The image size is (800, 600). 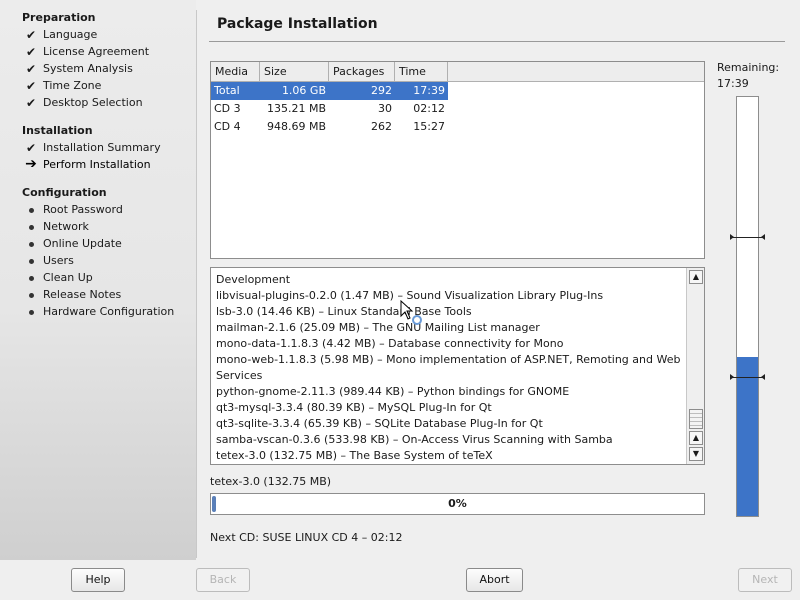 I want to click on sidebar-item-time-zone: ✔ Time Zone, so click(x=62, y=85).